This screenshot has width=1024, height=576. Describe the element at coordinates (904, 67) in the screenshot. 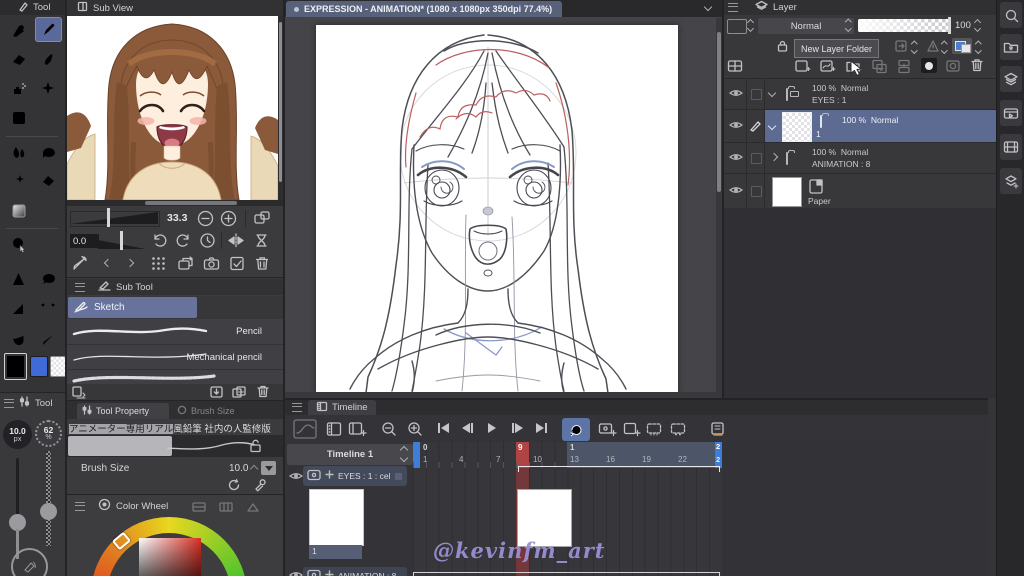

I see `merge-down-icon` at that location.